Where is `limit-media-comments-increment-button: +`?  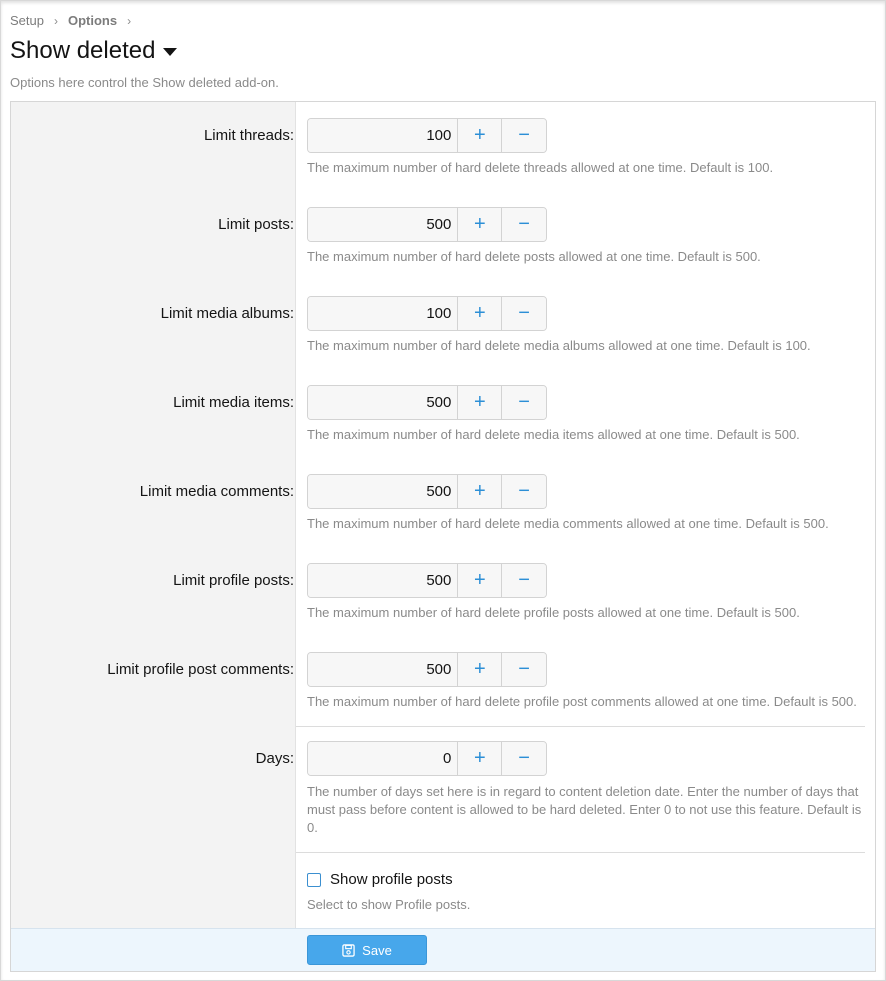 limit-media-comments-increment-button: + is located at coordinates (479, 491).